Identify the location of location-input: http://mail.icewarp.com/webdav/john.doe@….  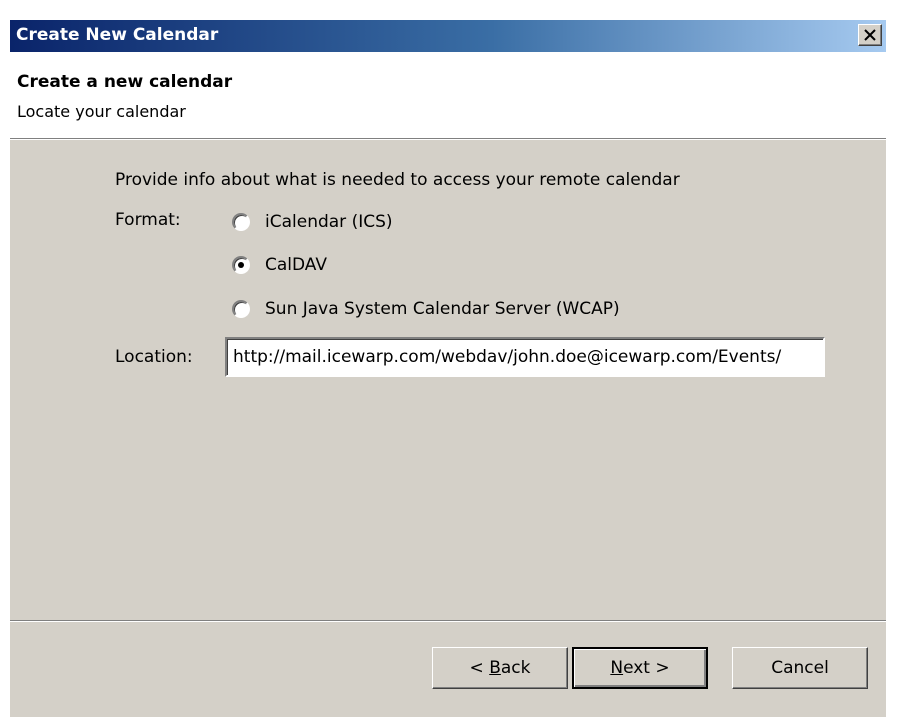
(525, 357).